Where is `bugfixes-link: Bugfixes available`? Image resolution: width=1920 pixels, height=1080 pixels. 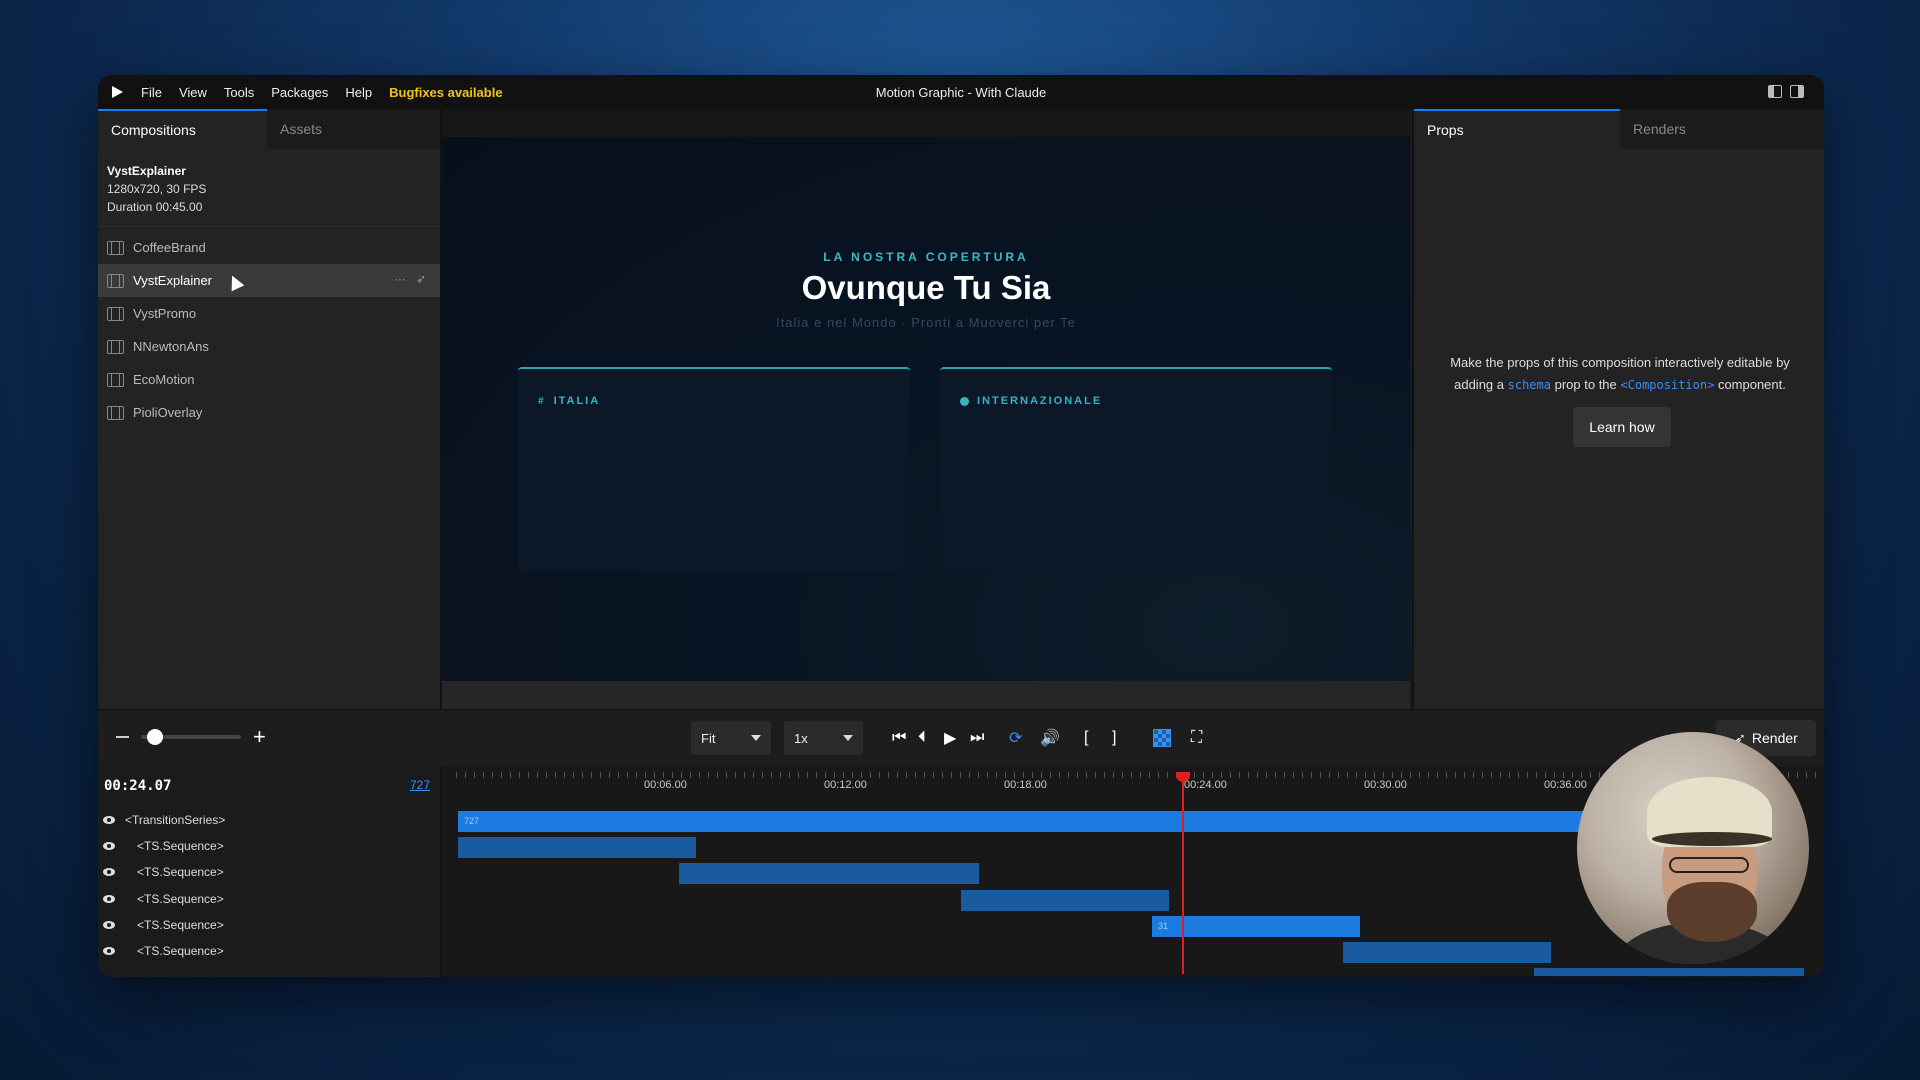
bugfixes-link: Bugfixes available is located at coordinates (445, 92).